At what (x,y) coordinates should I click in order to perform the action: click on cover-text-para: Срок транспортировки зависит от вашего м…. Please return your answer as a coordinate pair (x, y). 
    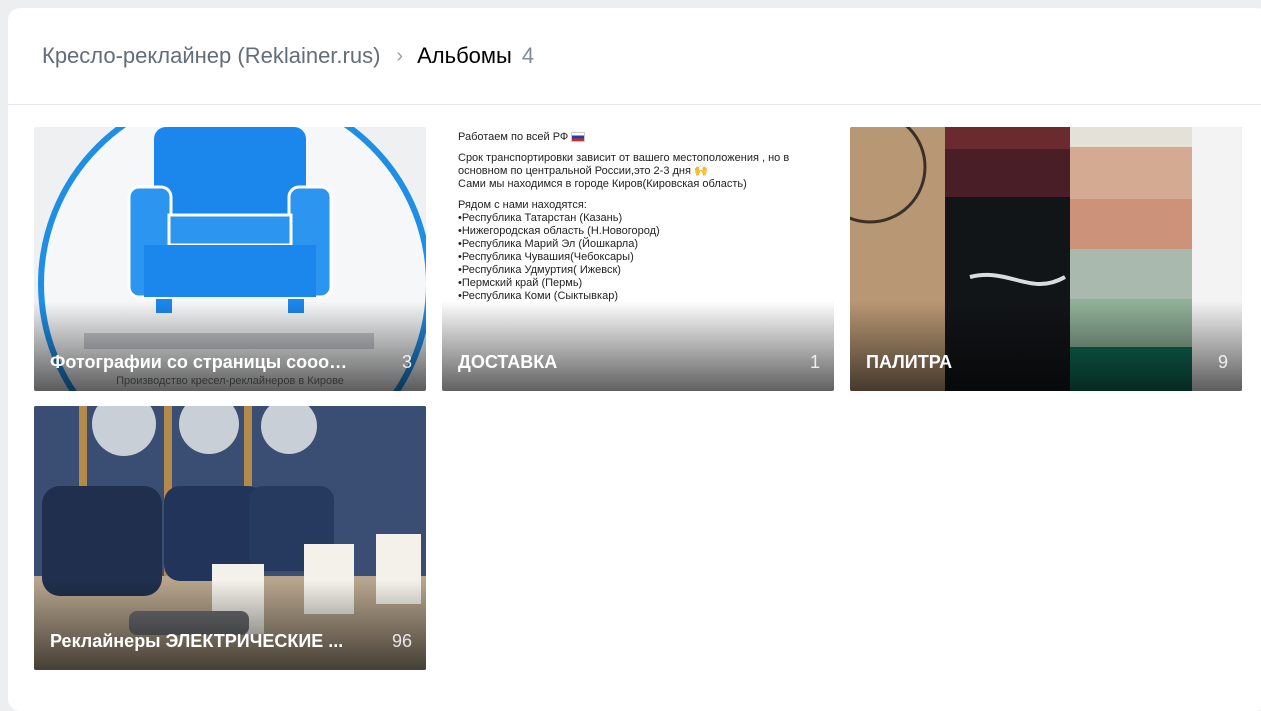
    Looking at the image, I should click on (624, 164).